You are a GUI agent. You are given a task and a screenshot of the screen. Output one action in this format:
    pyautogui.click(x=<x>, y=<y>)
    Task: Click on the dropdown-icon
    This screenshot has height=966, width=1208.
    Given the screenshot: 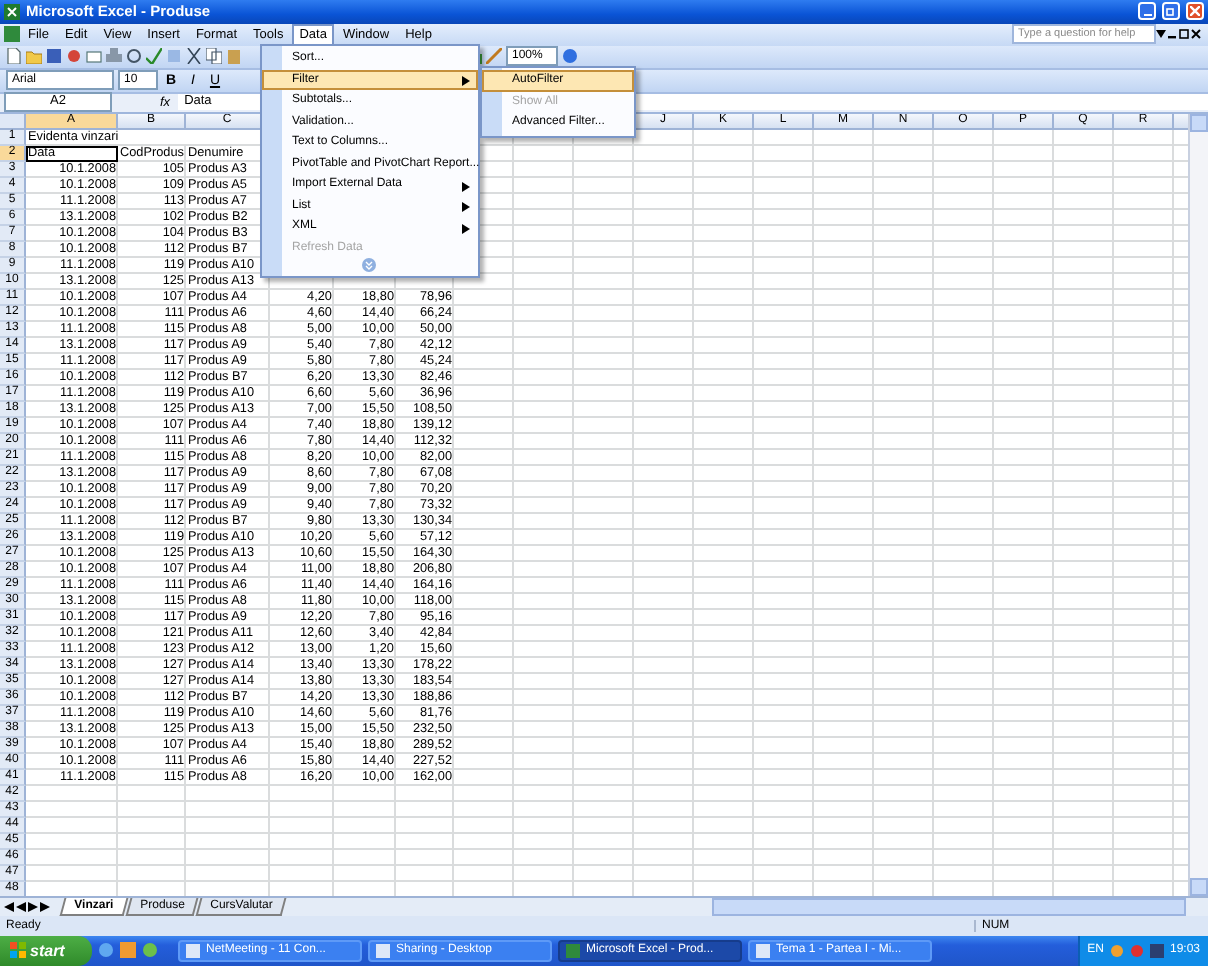 What is the action you would take?
    pyautogui.click(x=1161, y=34)
    